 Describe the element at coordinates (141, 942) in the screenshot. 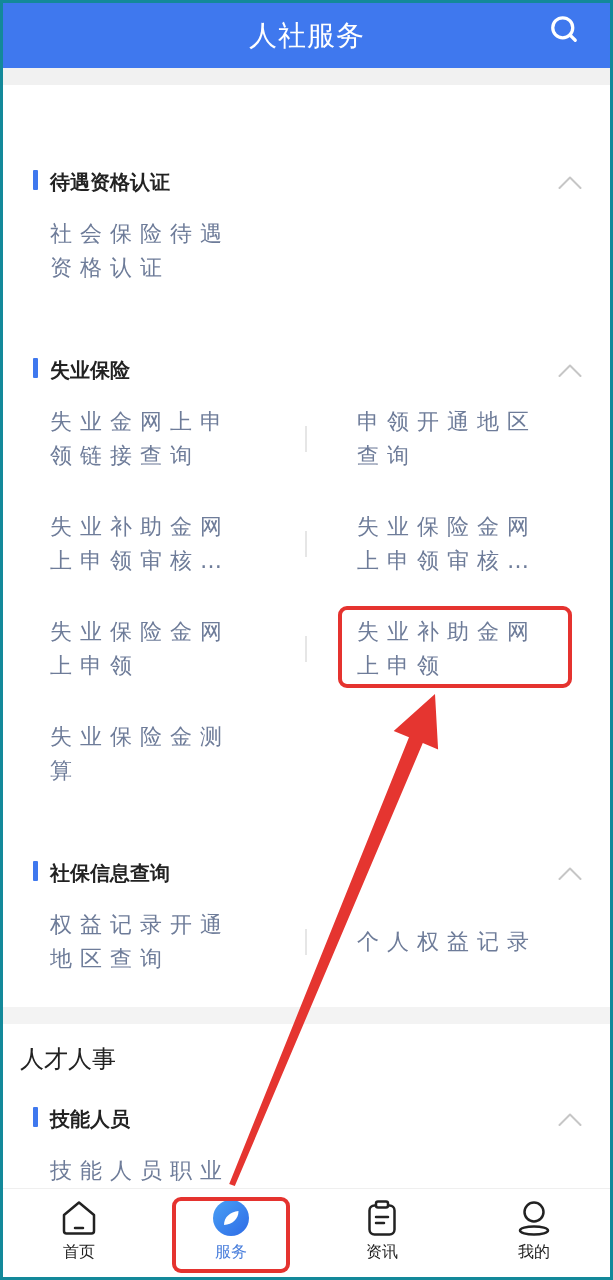

I see `service-item: 权益记录开通地区查询` at that location.